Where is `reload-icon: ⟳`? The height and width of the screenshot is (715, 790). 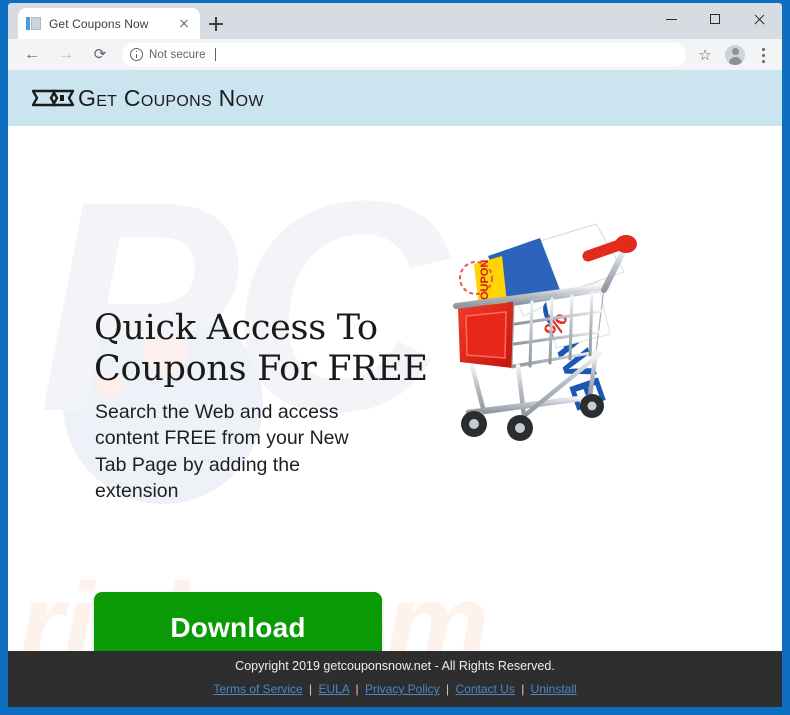
reload-icon: ⟳ is located at coordinates (100, 54).